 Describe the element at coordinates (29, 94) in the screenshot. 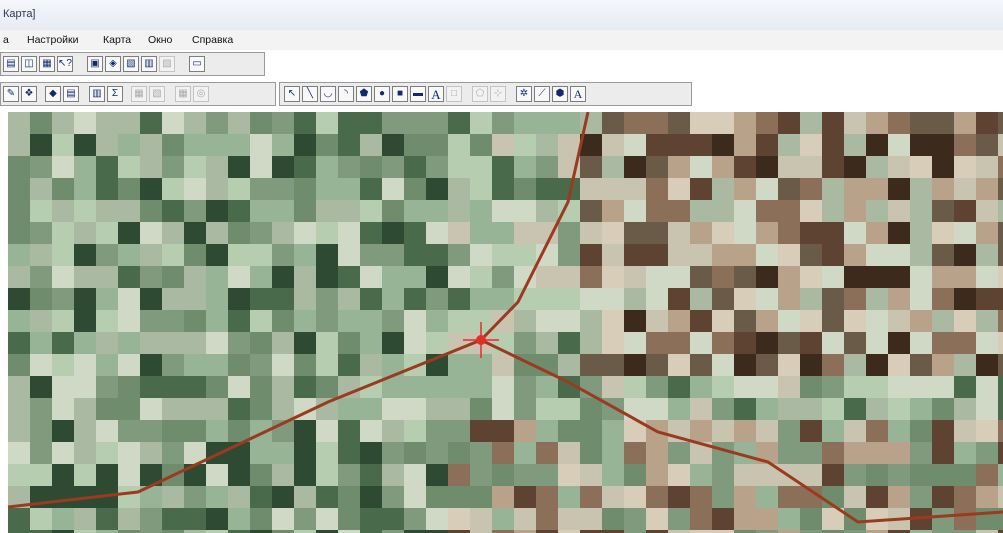

I see `layer-control-icon: ❖` at that location.